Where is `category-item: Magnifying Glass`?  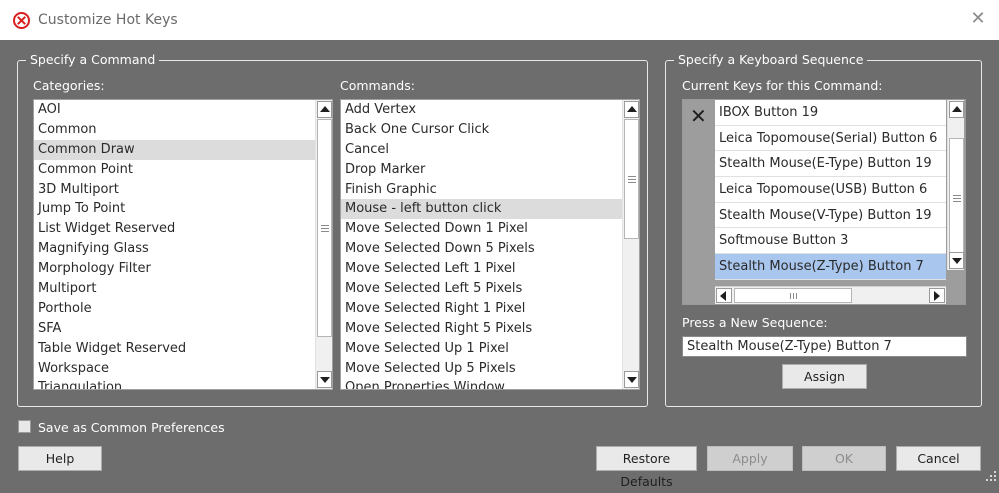 category-item: Magnifying Glass is located at coordinates (174, 249).